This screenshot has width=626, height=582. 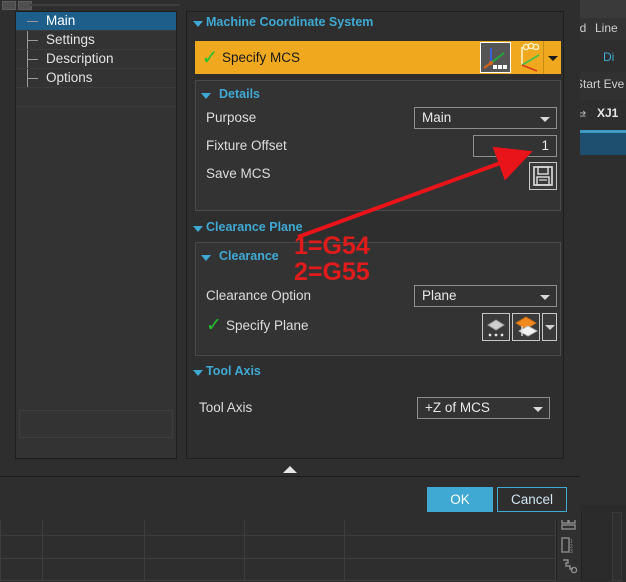 I want to click on csys-constructor-icon, so click(x=528, y=57).